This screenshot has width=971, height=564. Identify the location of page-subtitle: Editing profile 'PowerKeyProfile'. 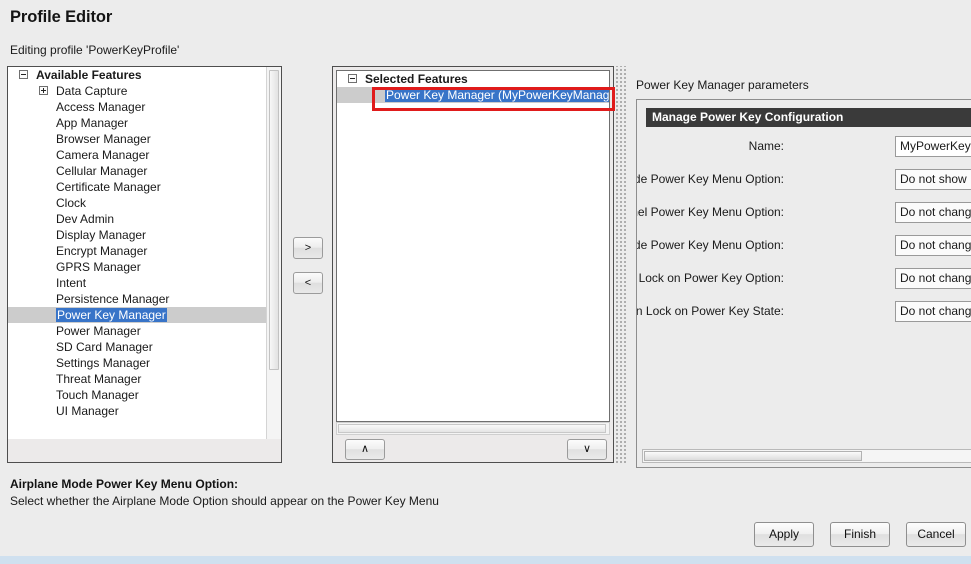
(95, 50).